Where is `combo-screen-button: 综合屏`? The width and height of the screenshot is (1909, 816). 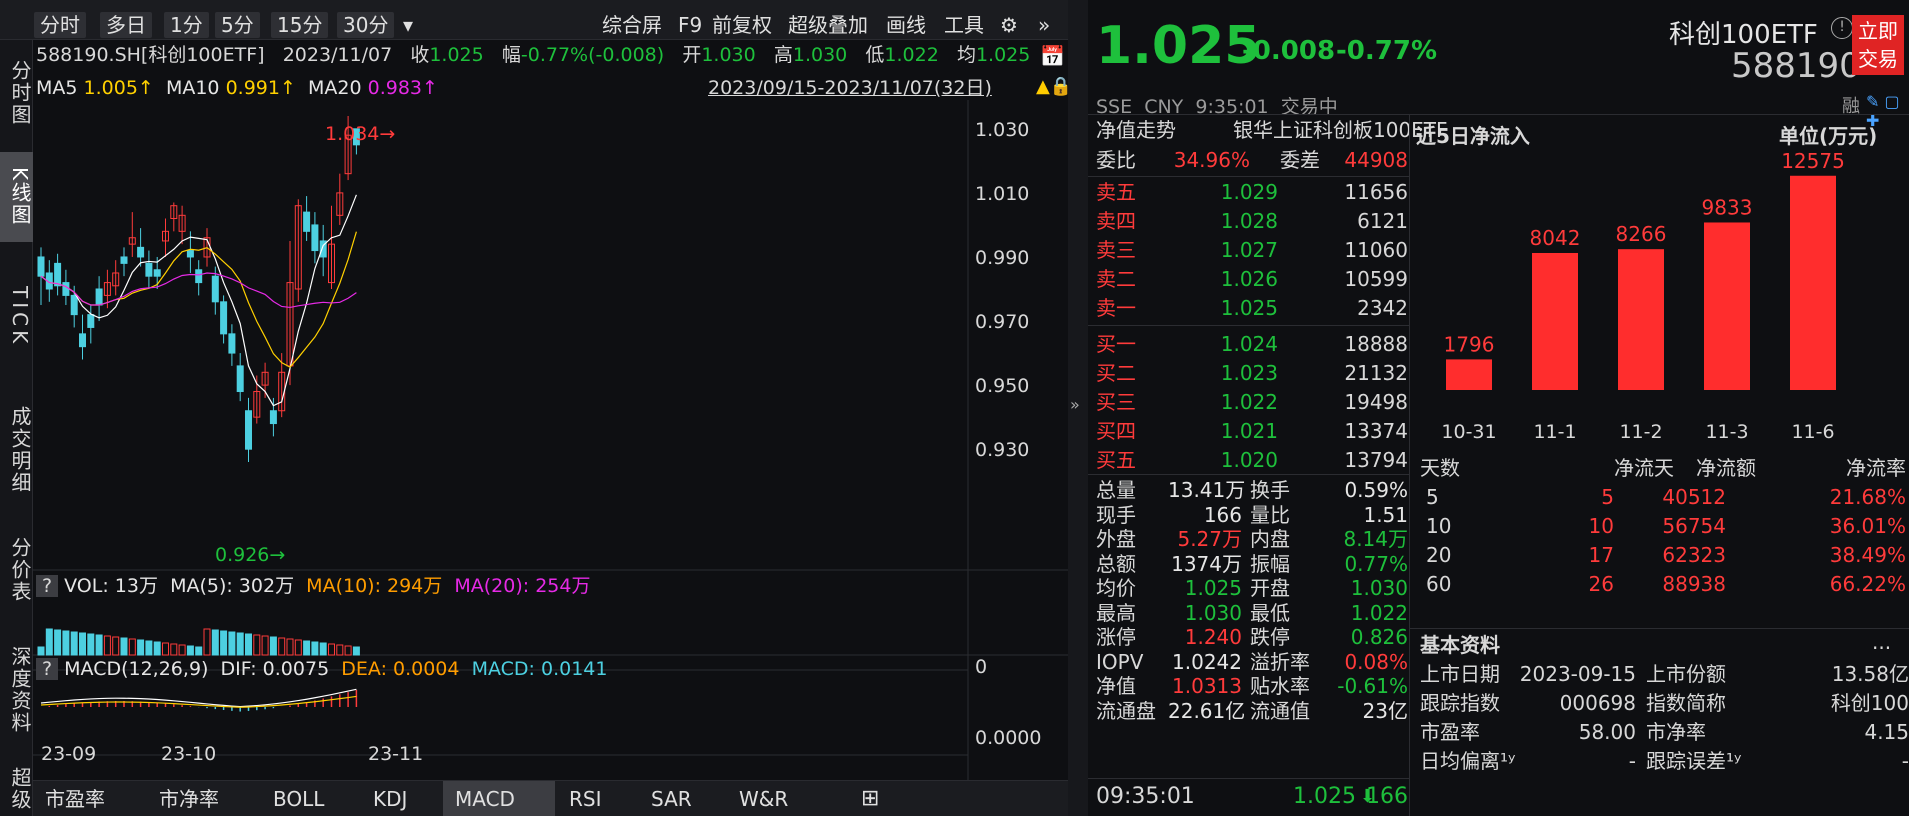
combo-screen-button: 综合屏 is located at coordinates (632, 20).